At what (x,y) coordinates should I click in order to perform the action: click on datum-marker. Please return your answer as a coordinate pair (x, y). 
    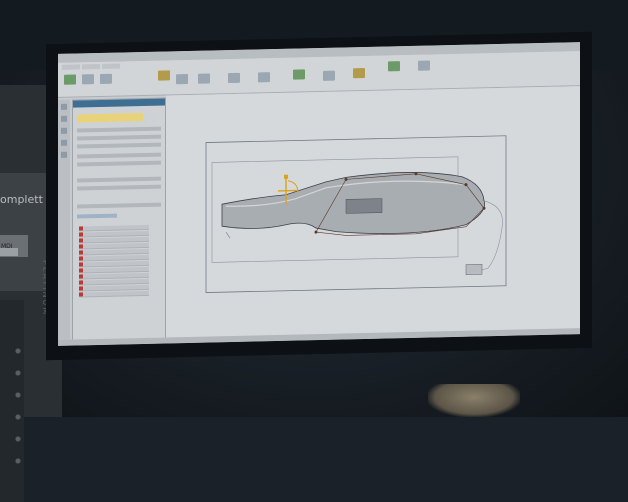
    Looking at the image, I should click on (228, 235).